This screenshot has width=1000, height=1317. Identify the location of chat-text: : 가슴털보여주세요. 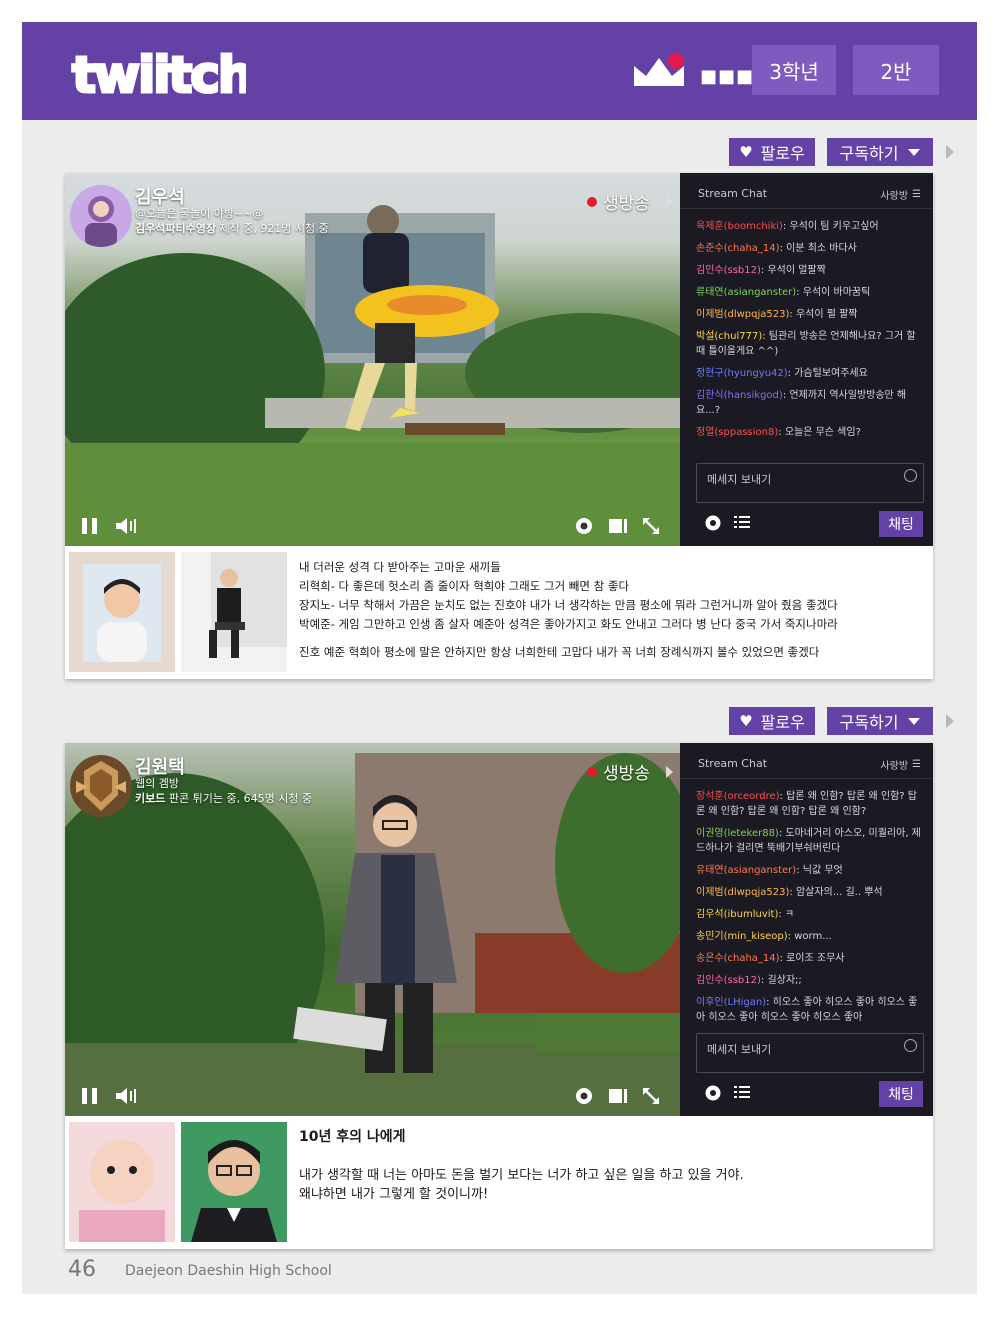
(827, 373).